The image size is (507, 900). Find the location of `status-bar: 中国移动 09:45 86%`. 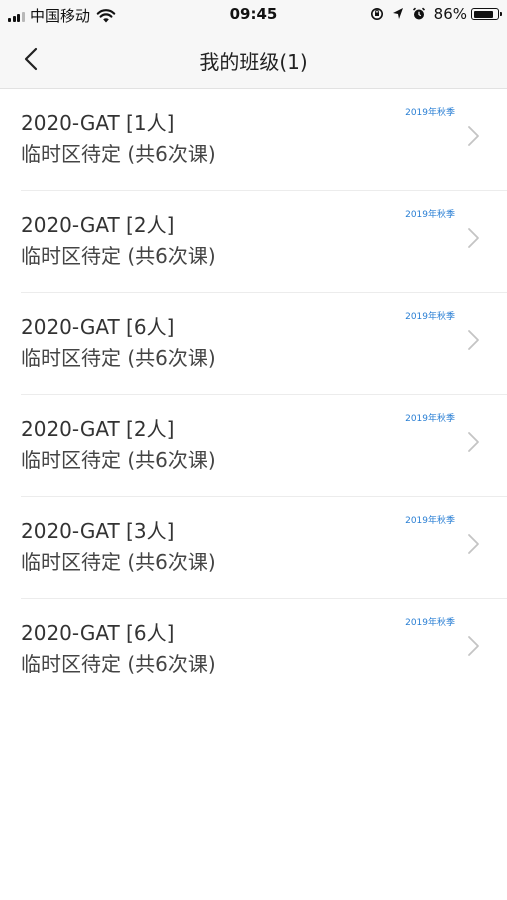

status-bar: 中国移动 09:45 86% is located at coordinates (253, 15).